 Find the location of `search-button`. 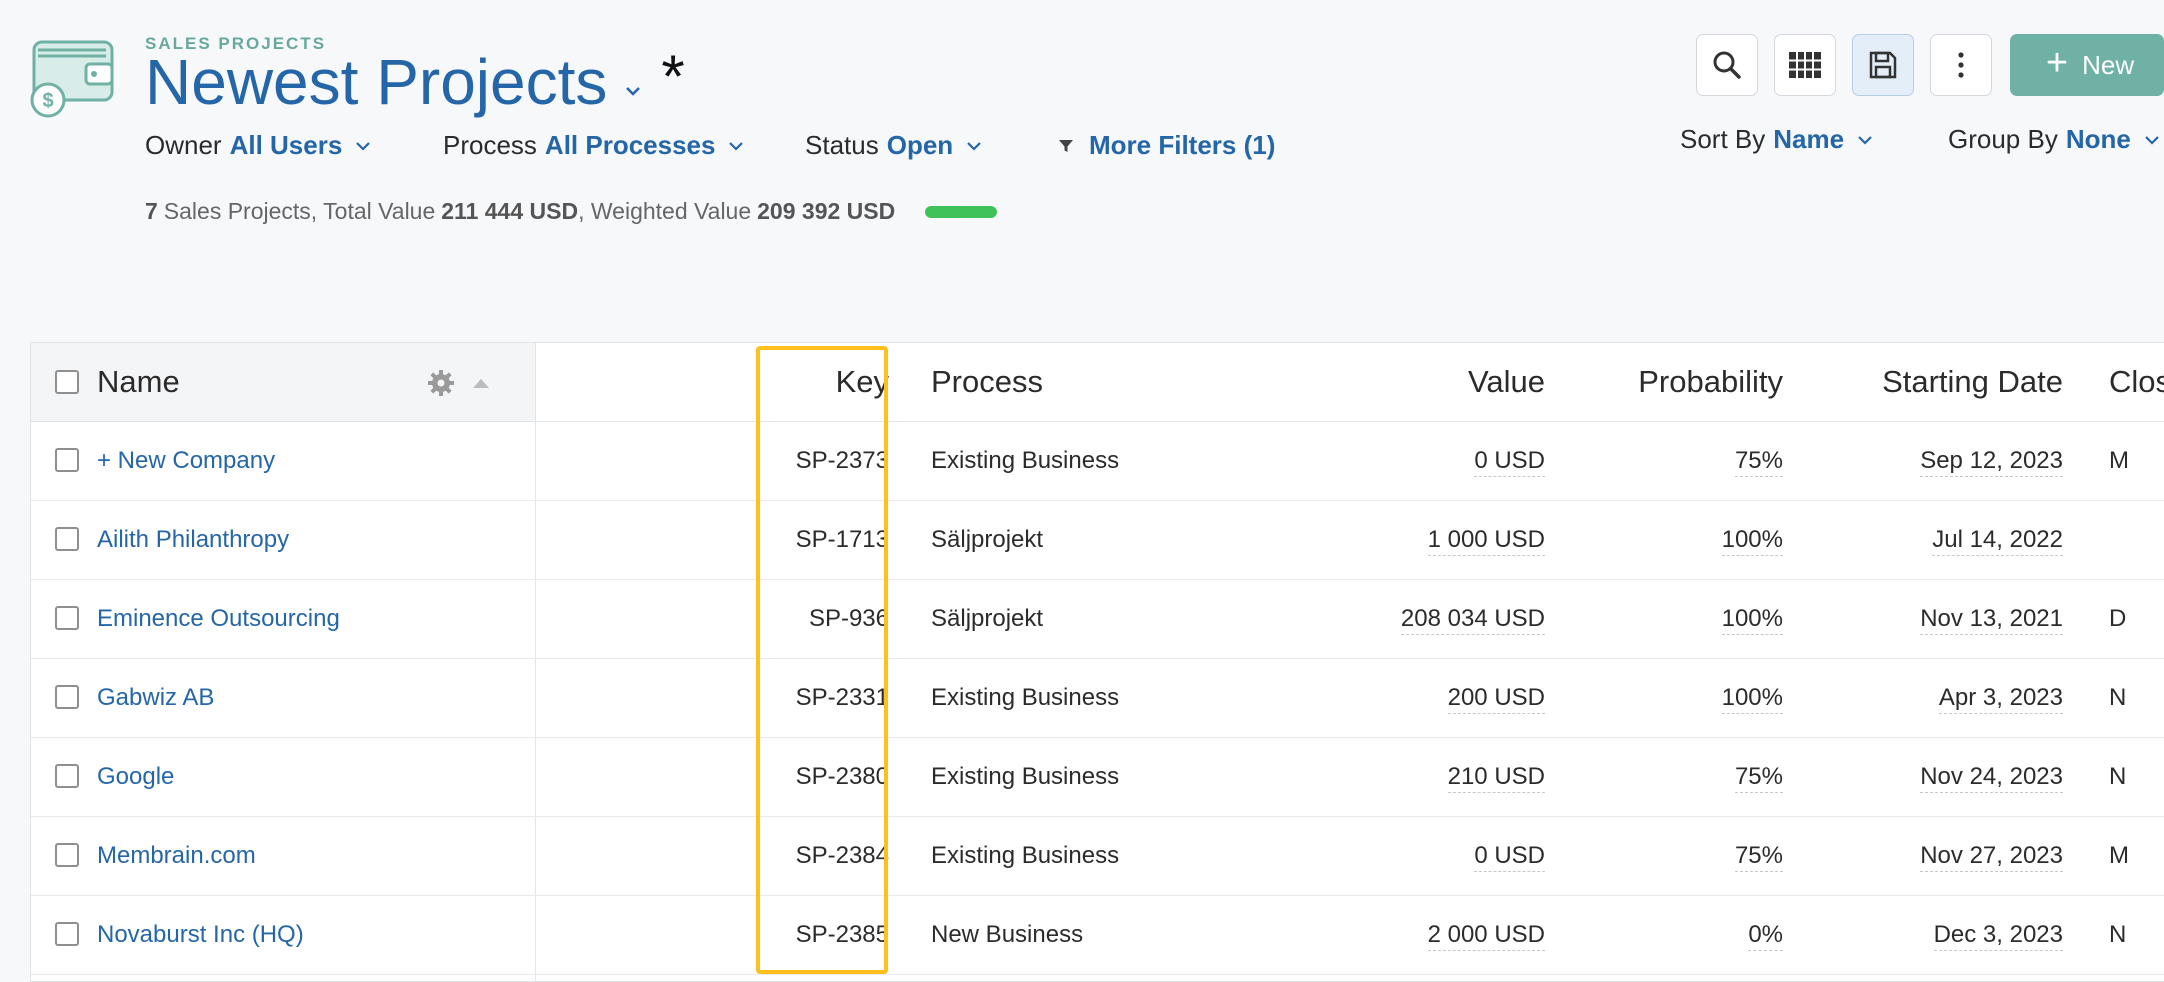

search-button is located at coordinates (1727, 65).